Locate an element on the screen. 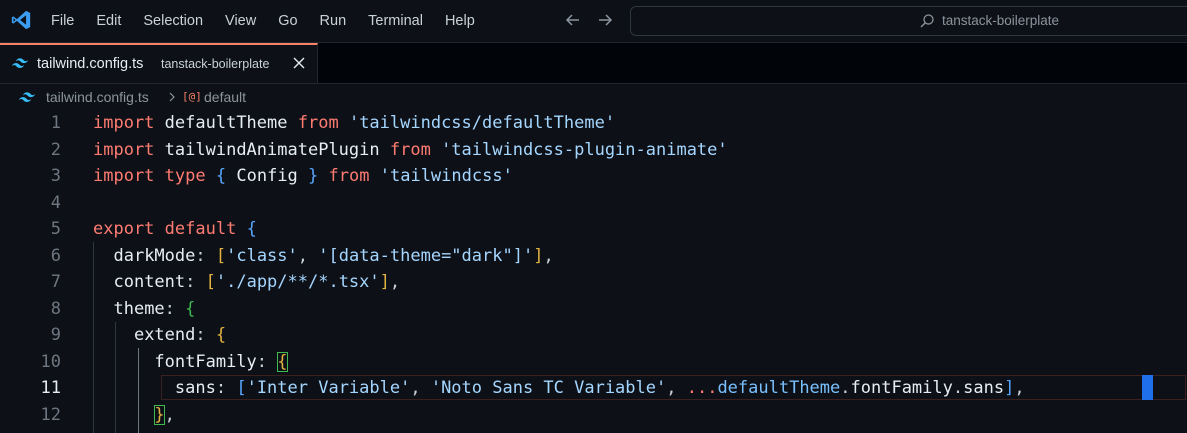 The width and height of the screenshot is (1187, 433). menu-help: Help is located at coordinates (460, 21).